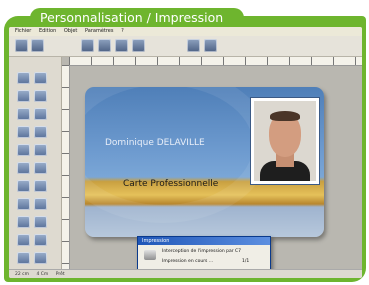 This screenshot has width=369, height=285. I want to click on cardholder-name: Dominique DELAVILLE, so click(155, 143).